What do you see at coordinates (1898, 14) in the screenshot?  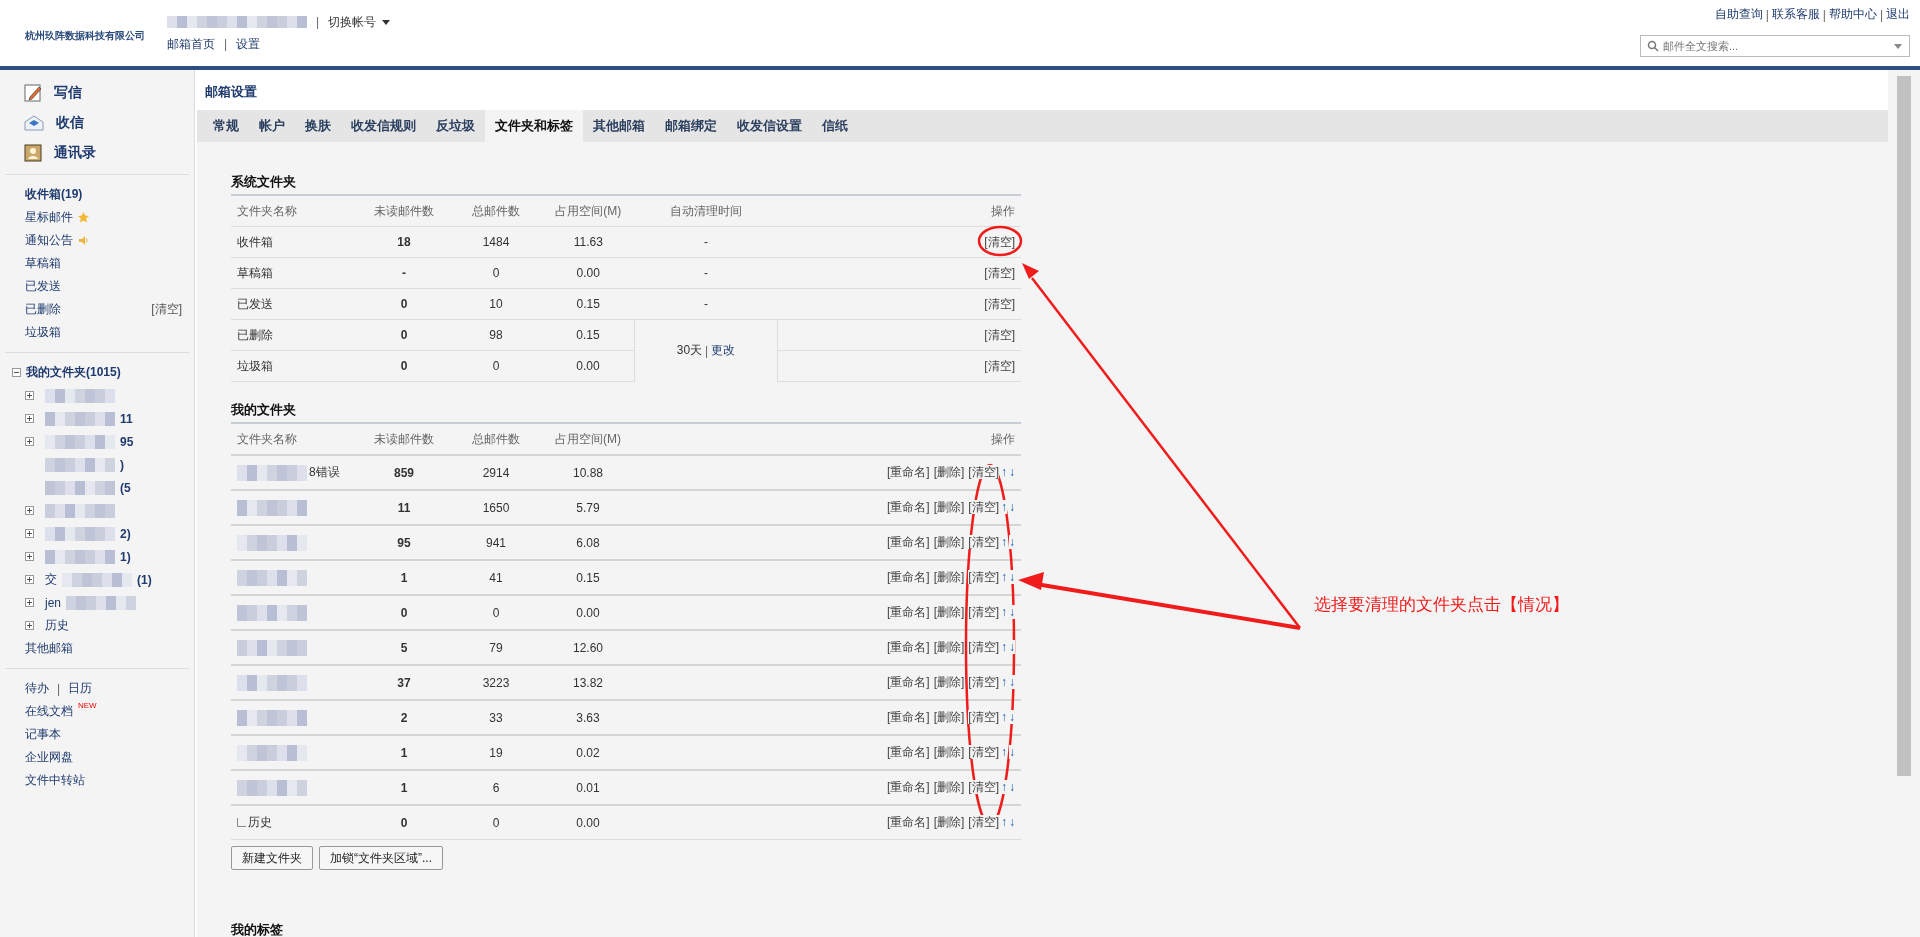 I see `top-link: 退出` at bounding box center [1898, 14].